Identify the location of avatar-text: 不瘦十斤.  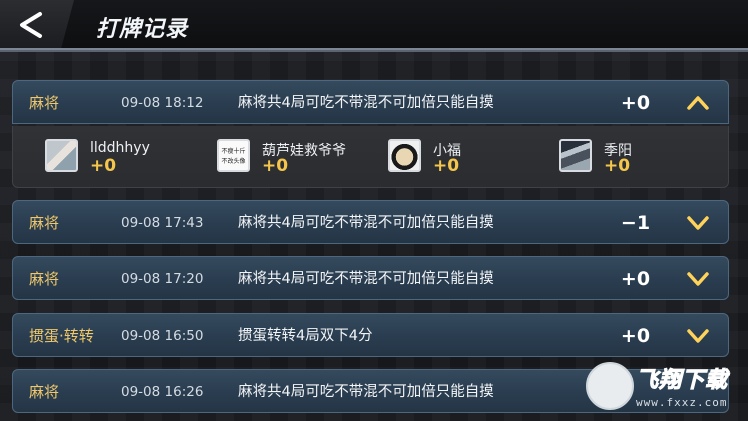
(233, 151).